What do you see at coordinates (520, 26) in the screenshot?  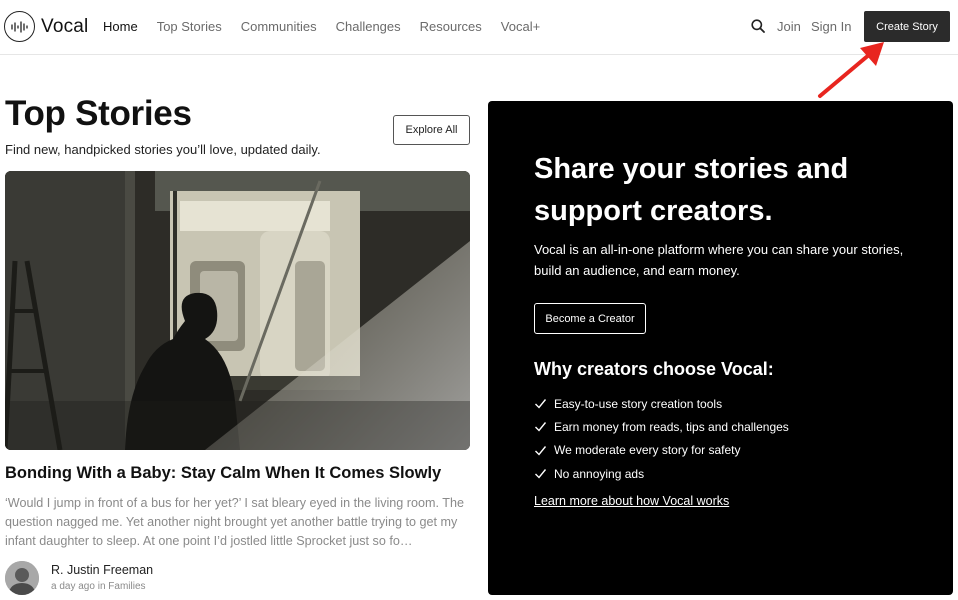 I see `nav-item-vocal-plus: Vocal+` at bounding box center [520, 26].